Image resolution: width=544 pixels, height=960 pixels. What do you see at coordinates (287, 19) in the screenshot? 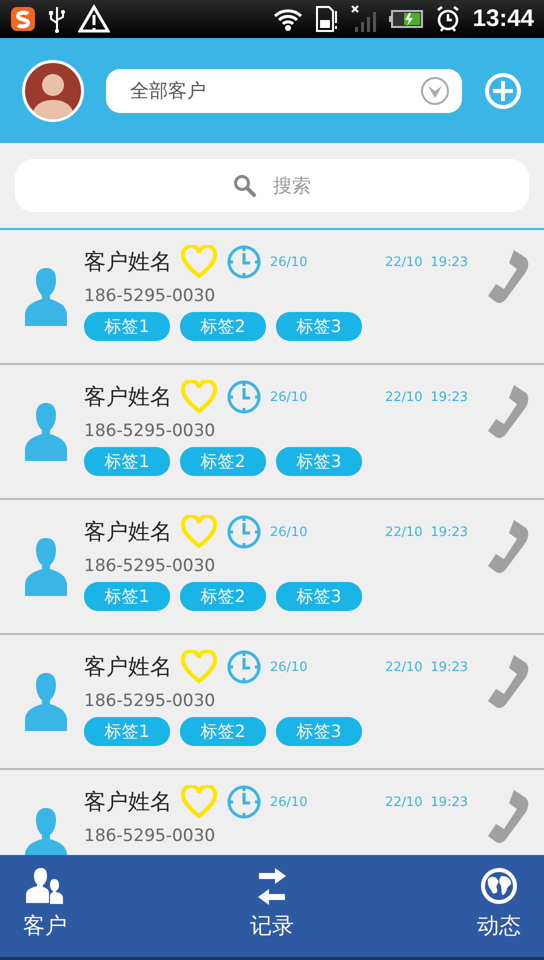
I see `wifi-icon` at bounding box center [287, 19].